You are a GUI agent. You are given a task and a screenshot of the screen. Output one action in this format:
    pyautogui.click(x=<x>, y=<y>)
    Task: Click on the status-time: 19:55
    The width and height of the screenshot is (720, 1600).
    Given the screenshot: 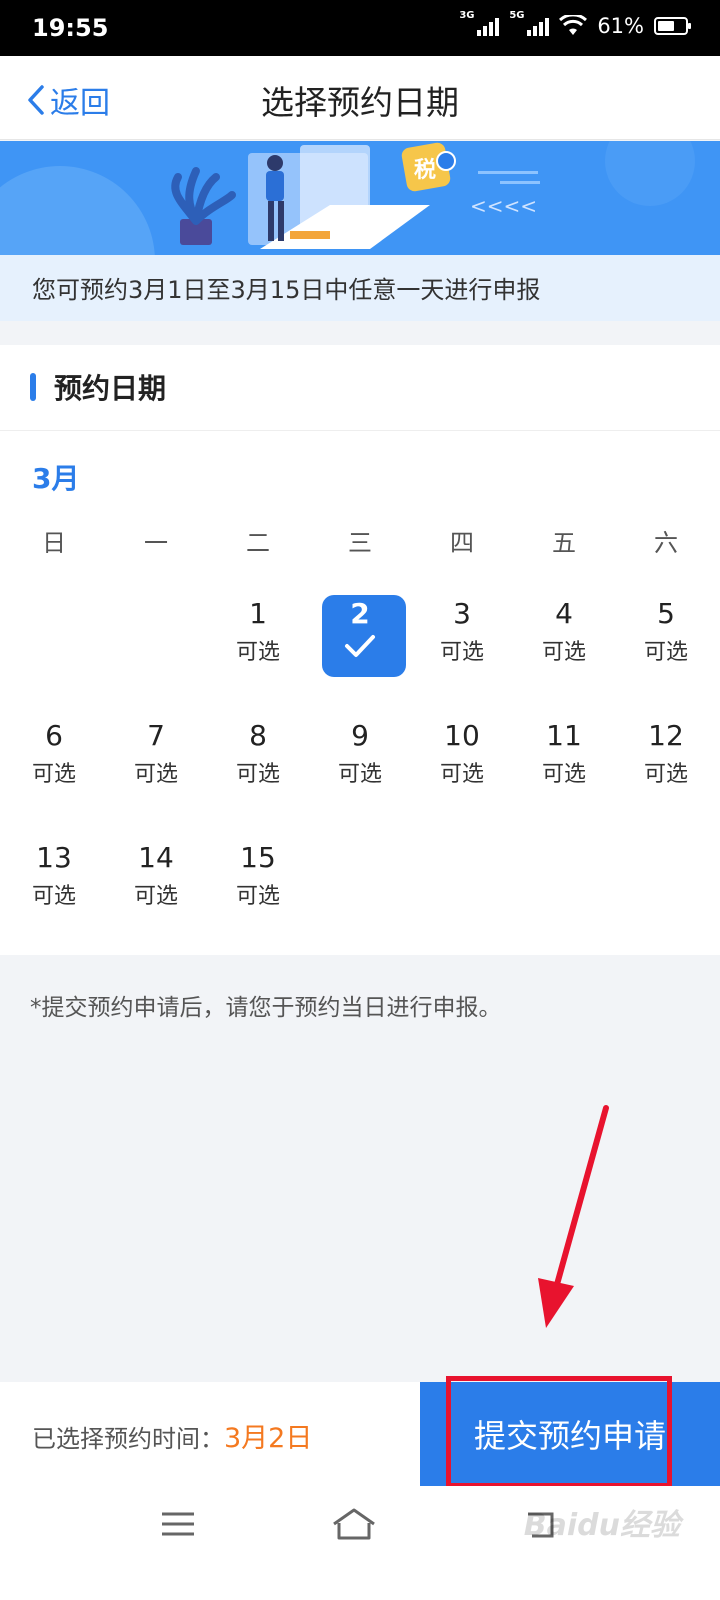 What is the action you would take?
    pyautogui.click(x=70, y=28)
    